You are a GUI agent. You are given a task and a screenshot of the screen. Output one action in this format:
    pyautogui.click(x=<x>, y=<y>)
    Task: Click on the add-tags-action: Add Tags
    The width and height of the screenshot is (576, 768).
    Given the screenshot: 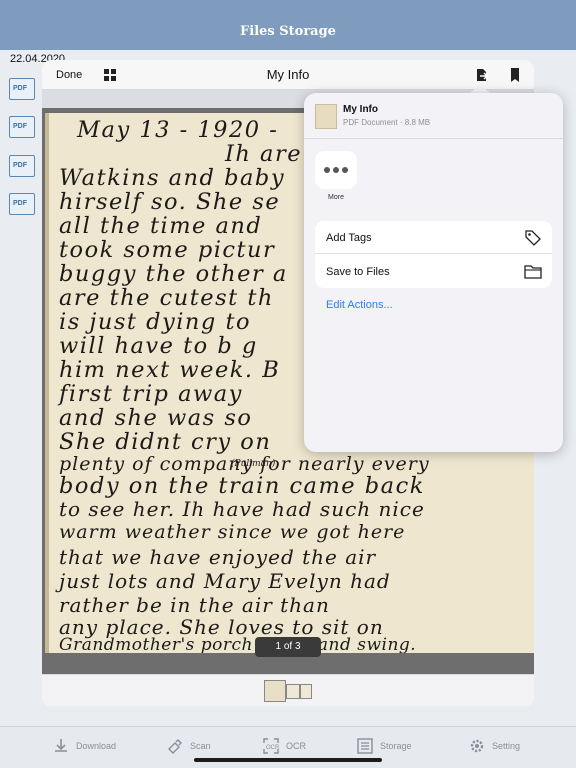 What is the action you would take?
    pyautogui.click(x=433, y=237)
    